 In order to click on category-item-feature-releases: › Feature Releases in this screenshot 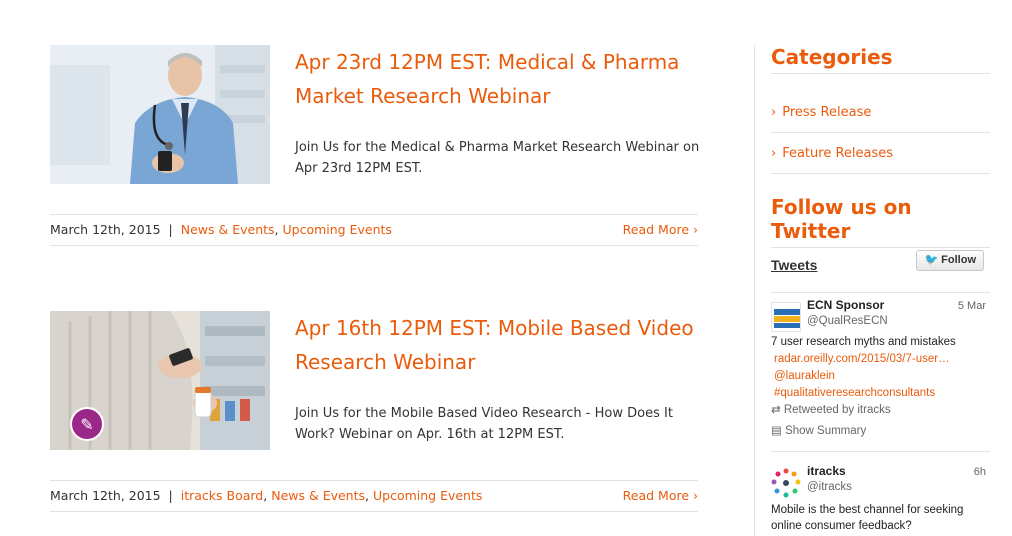, I will do `click(880, 153)`.